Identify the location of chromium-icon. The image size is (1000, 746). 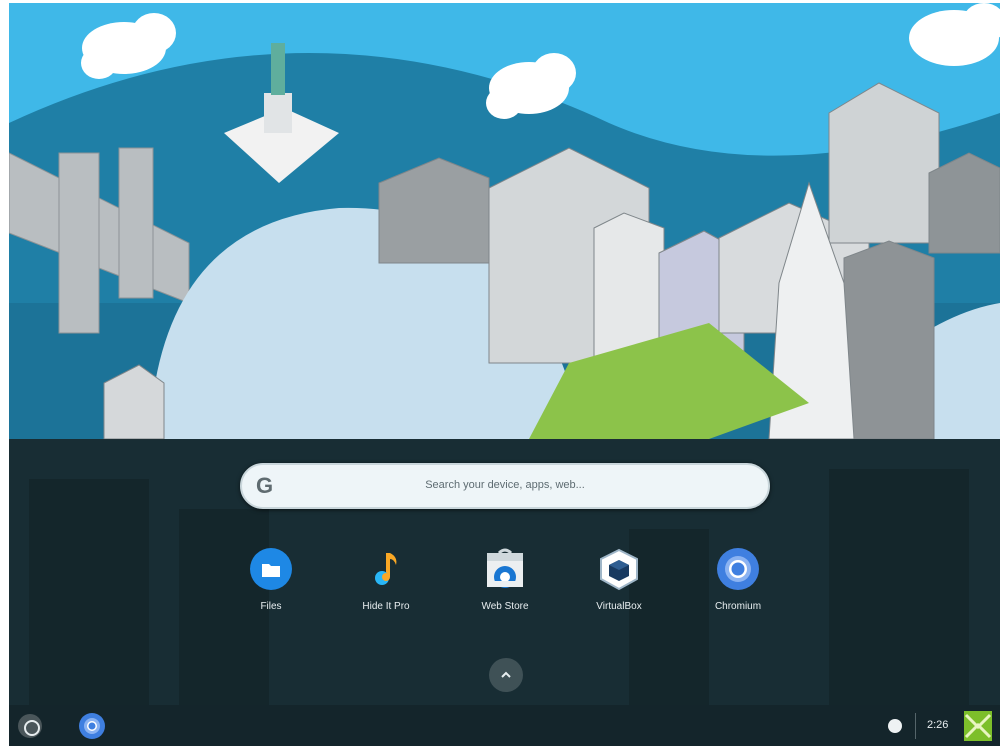
(738, 569).